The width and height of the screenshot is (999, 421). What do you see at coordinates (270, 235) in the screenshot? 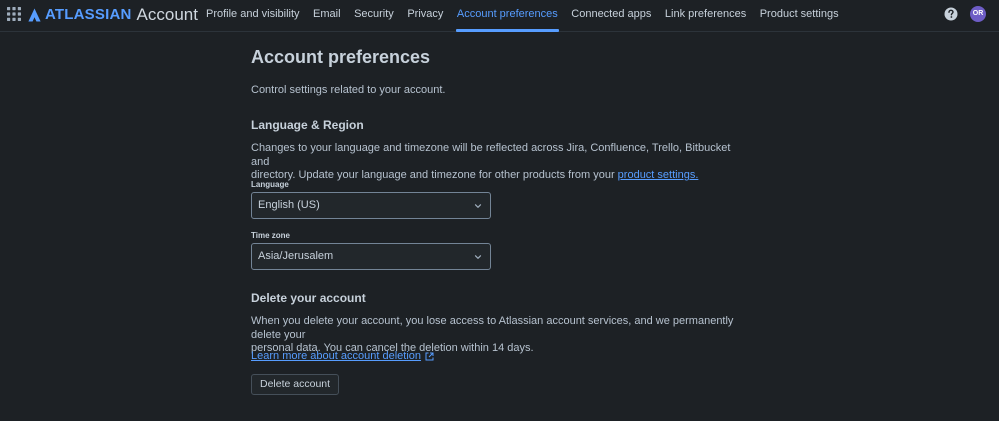
I see `timezone-label: Time zone` at bounding box center [270, 235].